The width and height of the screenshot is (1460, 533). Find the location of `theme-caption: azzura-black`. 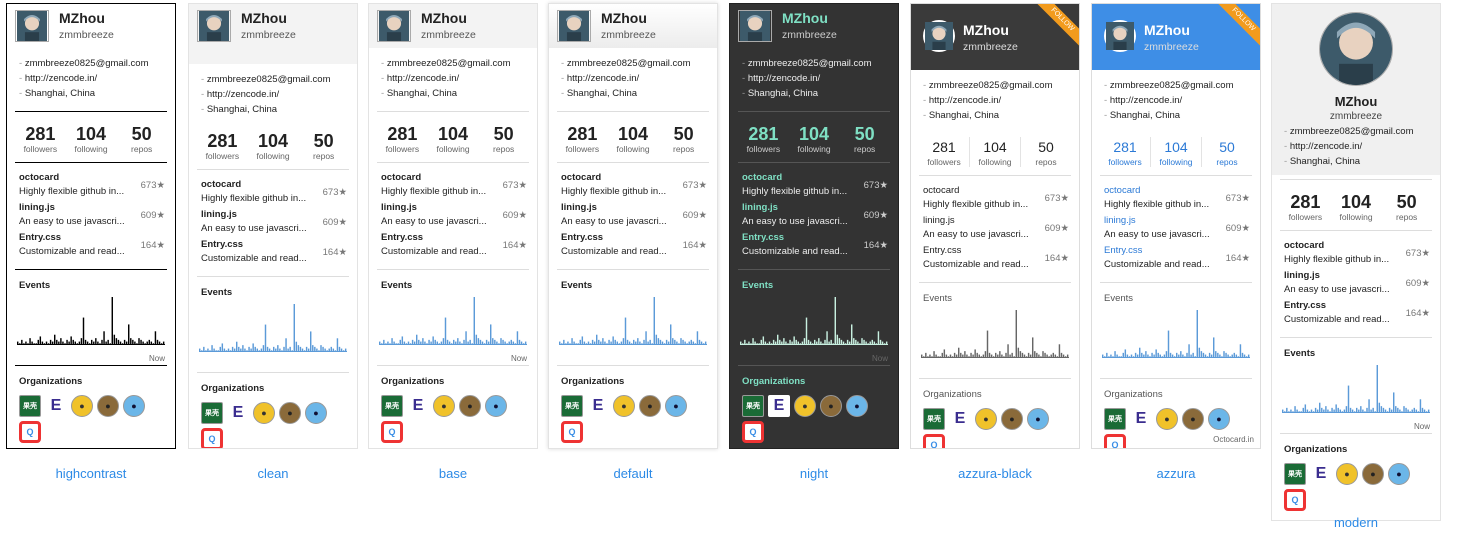

theme-caption: azzura-black is located at coordinates (995, 473).